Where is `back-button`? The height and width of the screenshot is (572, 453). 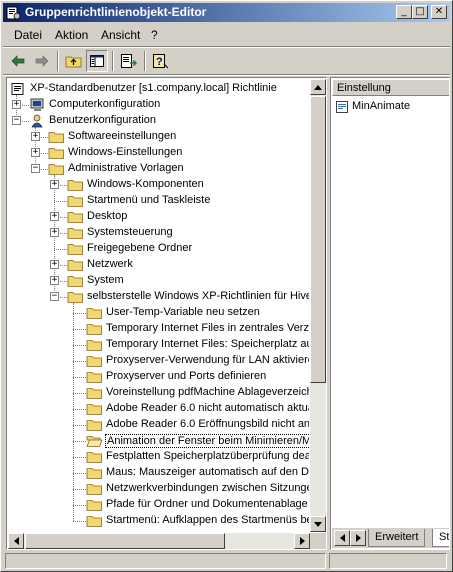 back-button is located at coordinates (18, 61).